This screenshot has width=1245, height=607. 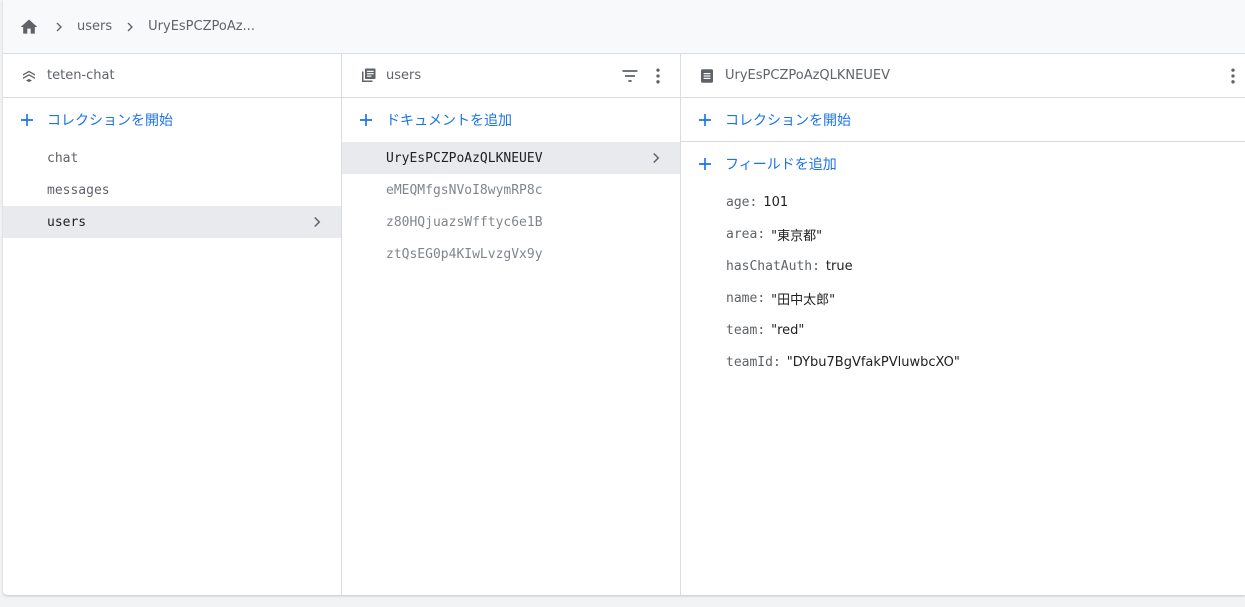 I want to click on field-row-teamId: teamId: "DYbu7BgVfakPVluwbcXO", so click(x=963, y=362).